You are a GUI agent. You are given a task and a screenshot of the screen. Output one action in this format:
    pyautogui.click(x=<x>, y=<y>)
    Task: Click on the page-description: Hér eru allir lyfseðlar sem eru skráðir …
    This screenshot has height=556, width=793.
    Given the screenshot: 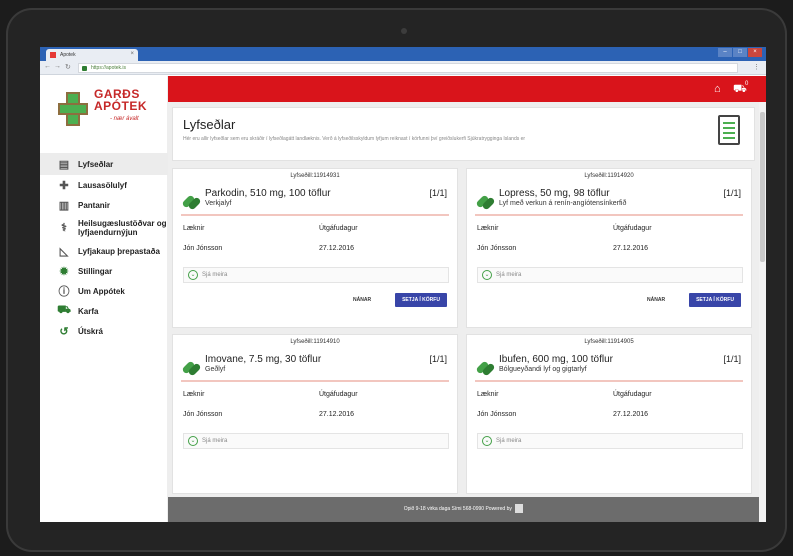 What is the action you would take?
    pyautogui.click(x=354, y=139)
    